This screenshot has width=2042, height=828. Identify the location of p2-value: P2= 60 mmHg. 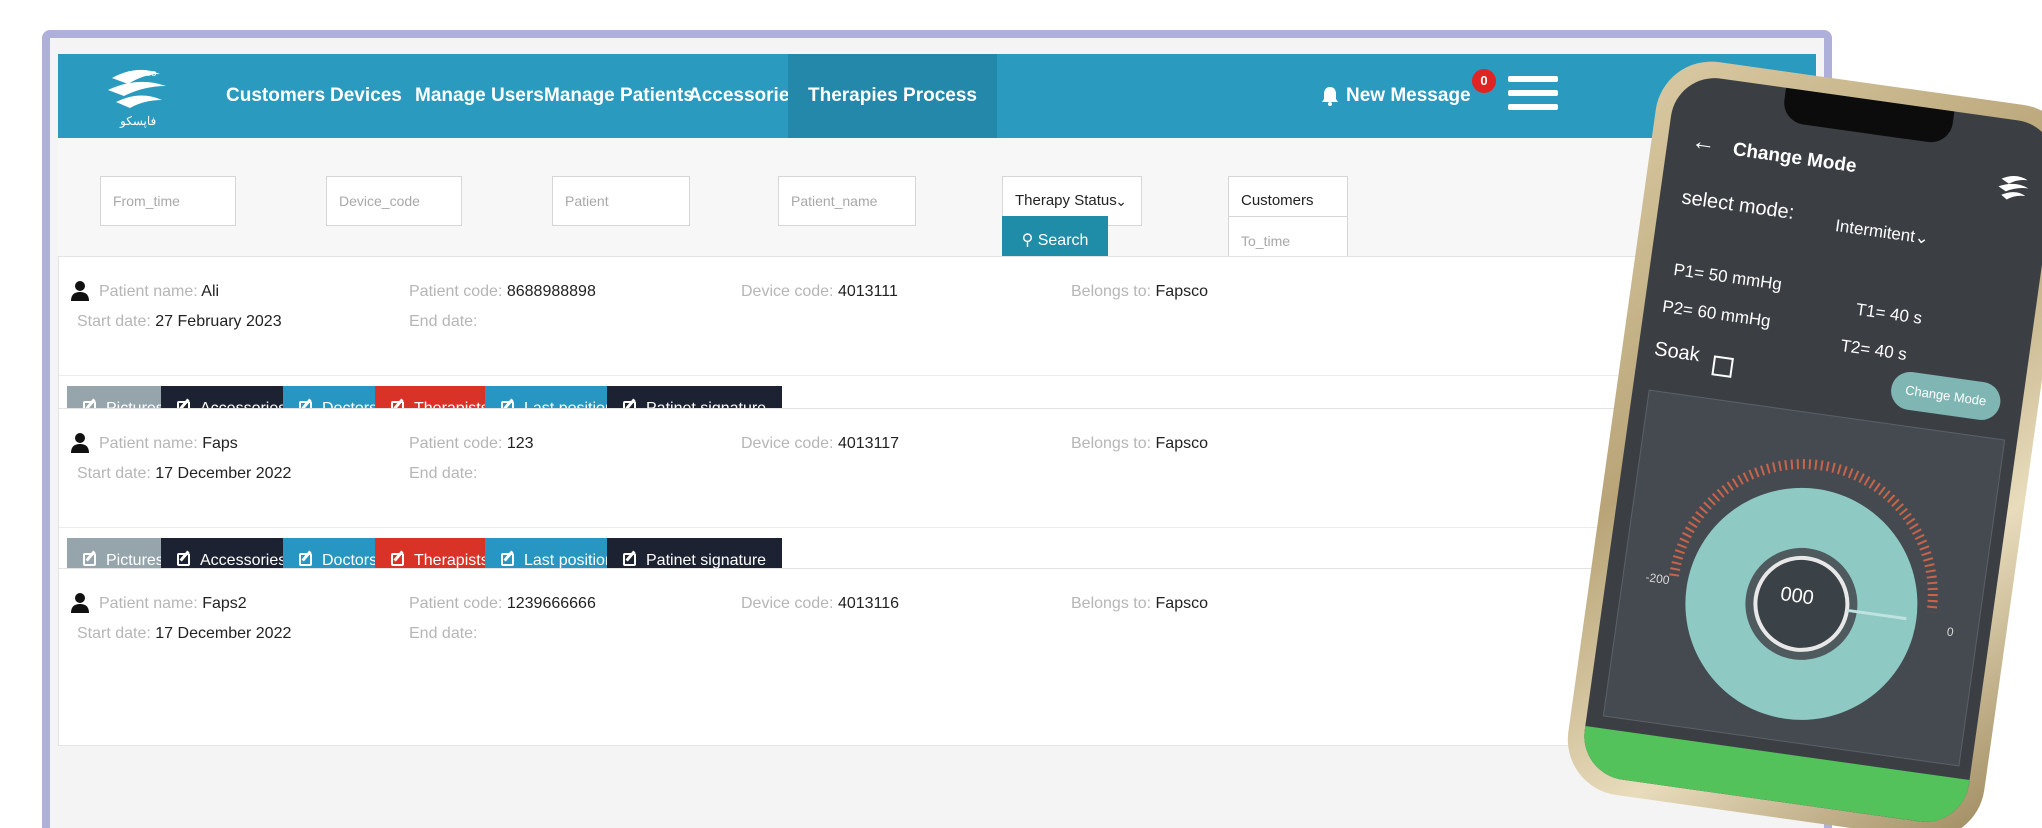
(1716, 313).